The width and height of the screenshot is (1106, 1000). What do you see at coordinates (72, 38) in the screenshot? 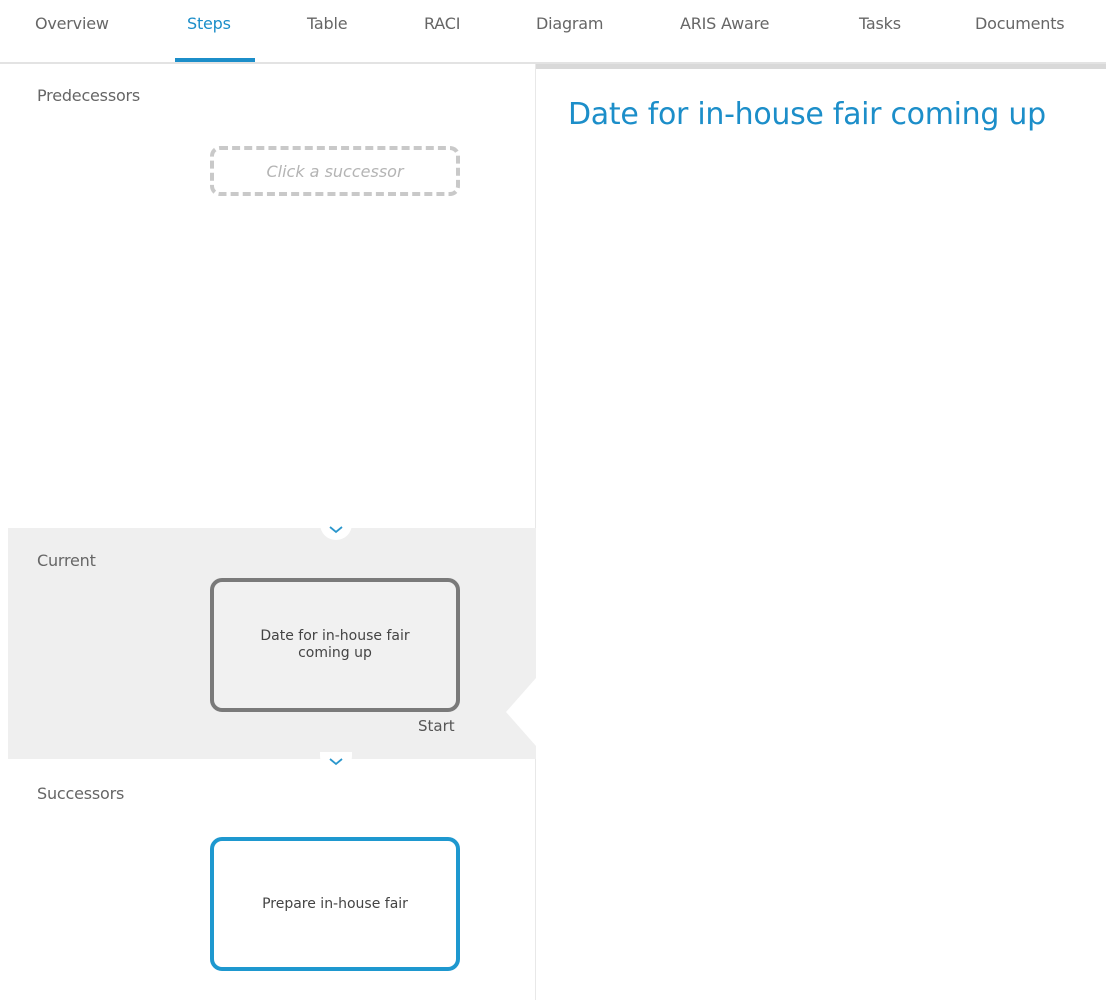
I see `tab-overview: Overview` at bounding box center [72, 38].